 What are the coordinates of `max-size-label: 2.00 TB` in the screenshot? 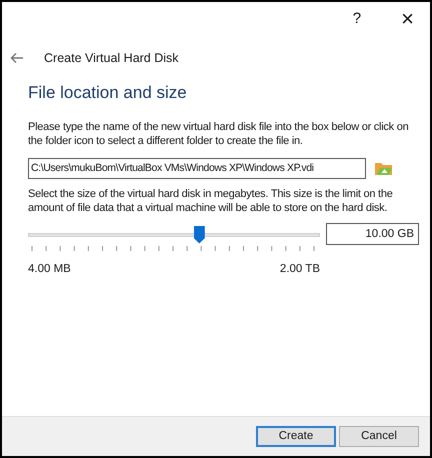 It's located at (300, 269).